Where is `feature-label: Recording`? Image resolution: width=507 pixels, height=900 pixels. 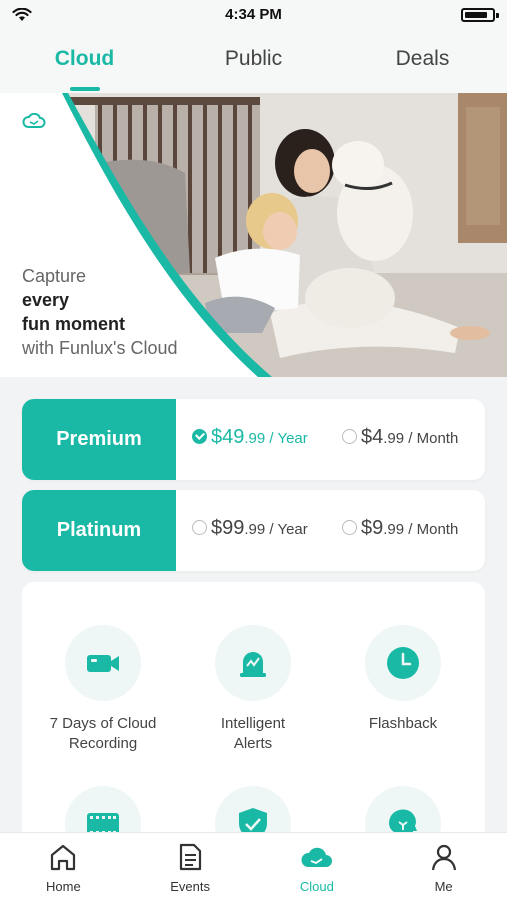 feature-label: Recording is located at coordinates (103, 743).